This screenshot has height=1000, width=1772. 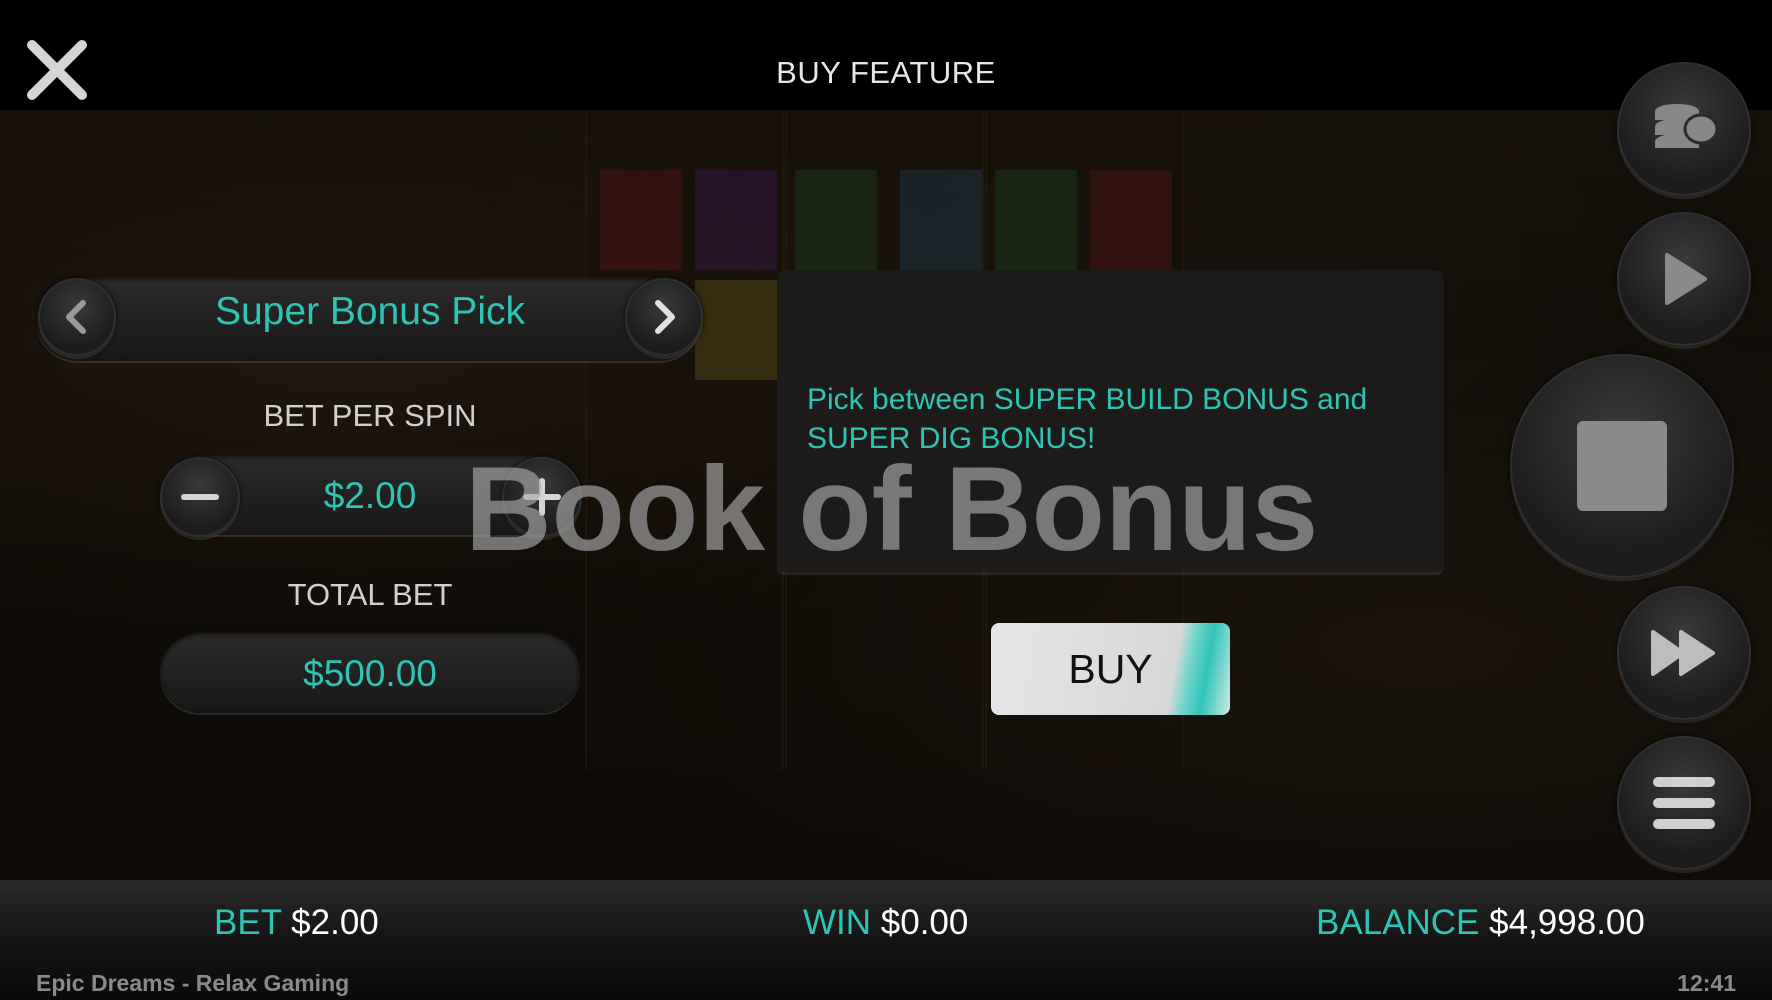 I want to click on next-feature-button, so click(x=664, y=317).